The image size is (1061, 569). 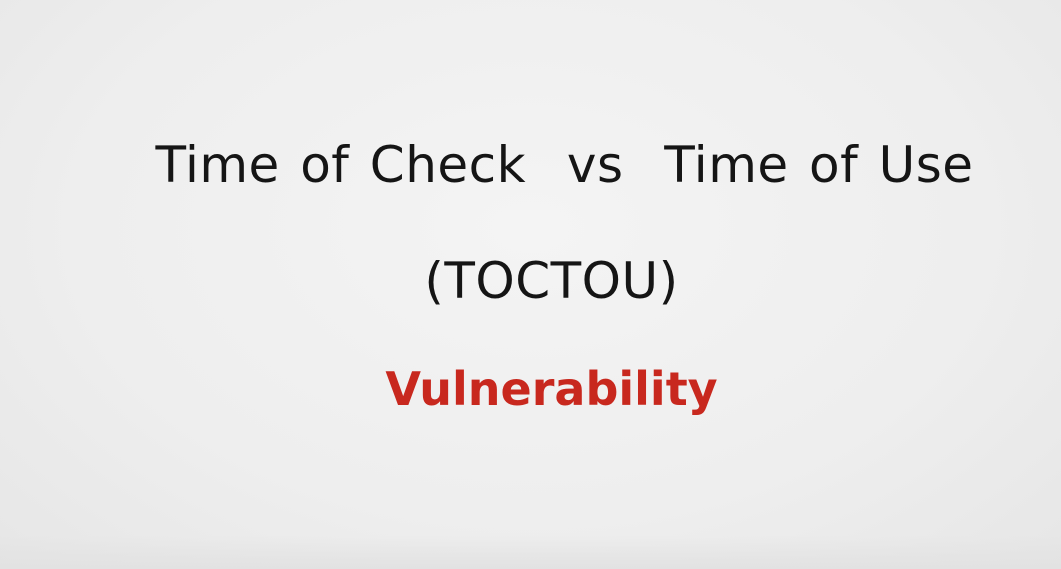 I want to click on slide-subtitle: (TOCTOU), so click(x=551, y=281).